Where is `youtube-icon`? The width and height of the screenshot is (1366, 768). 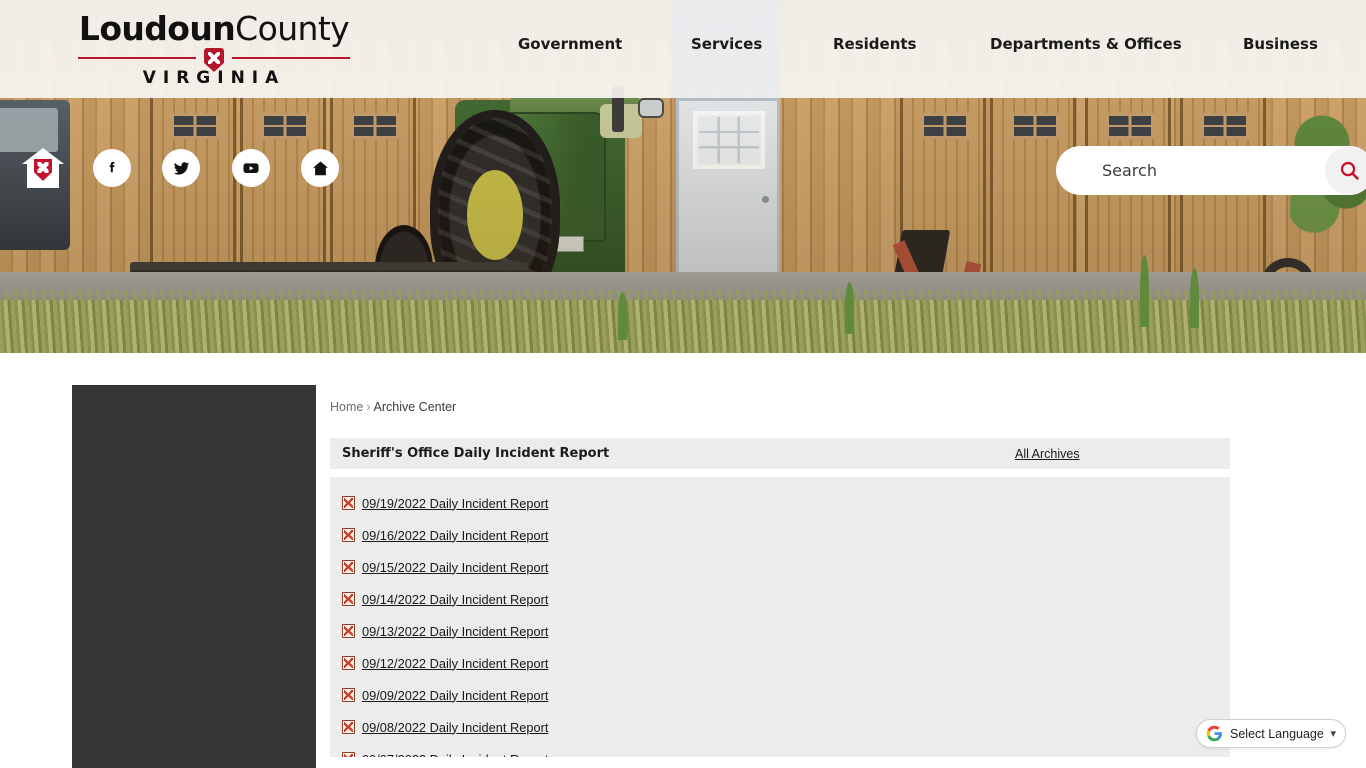 youtube-icon is located at coordinates (251, 168).